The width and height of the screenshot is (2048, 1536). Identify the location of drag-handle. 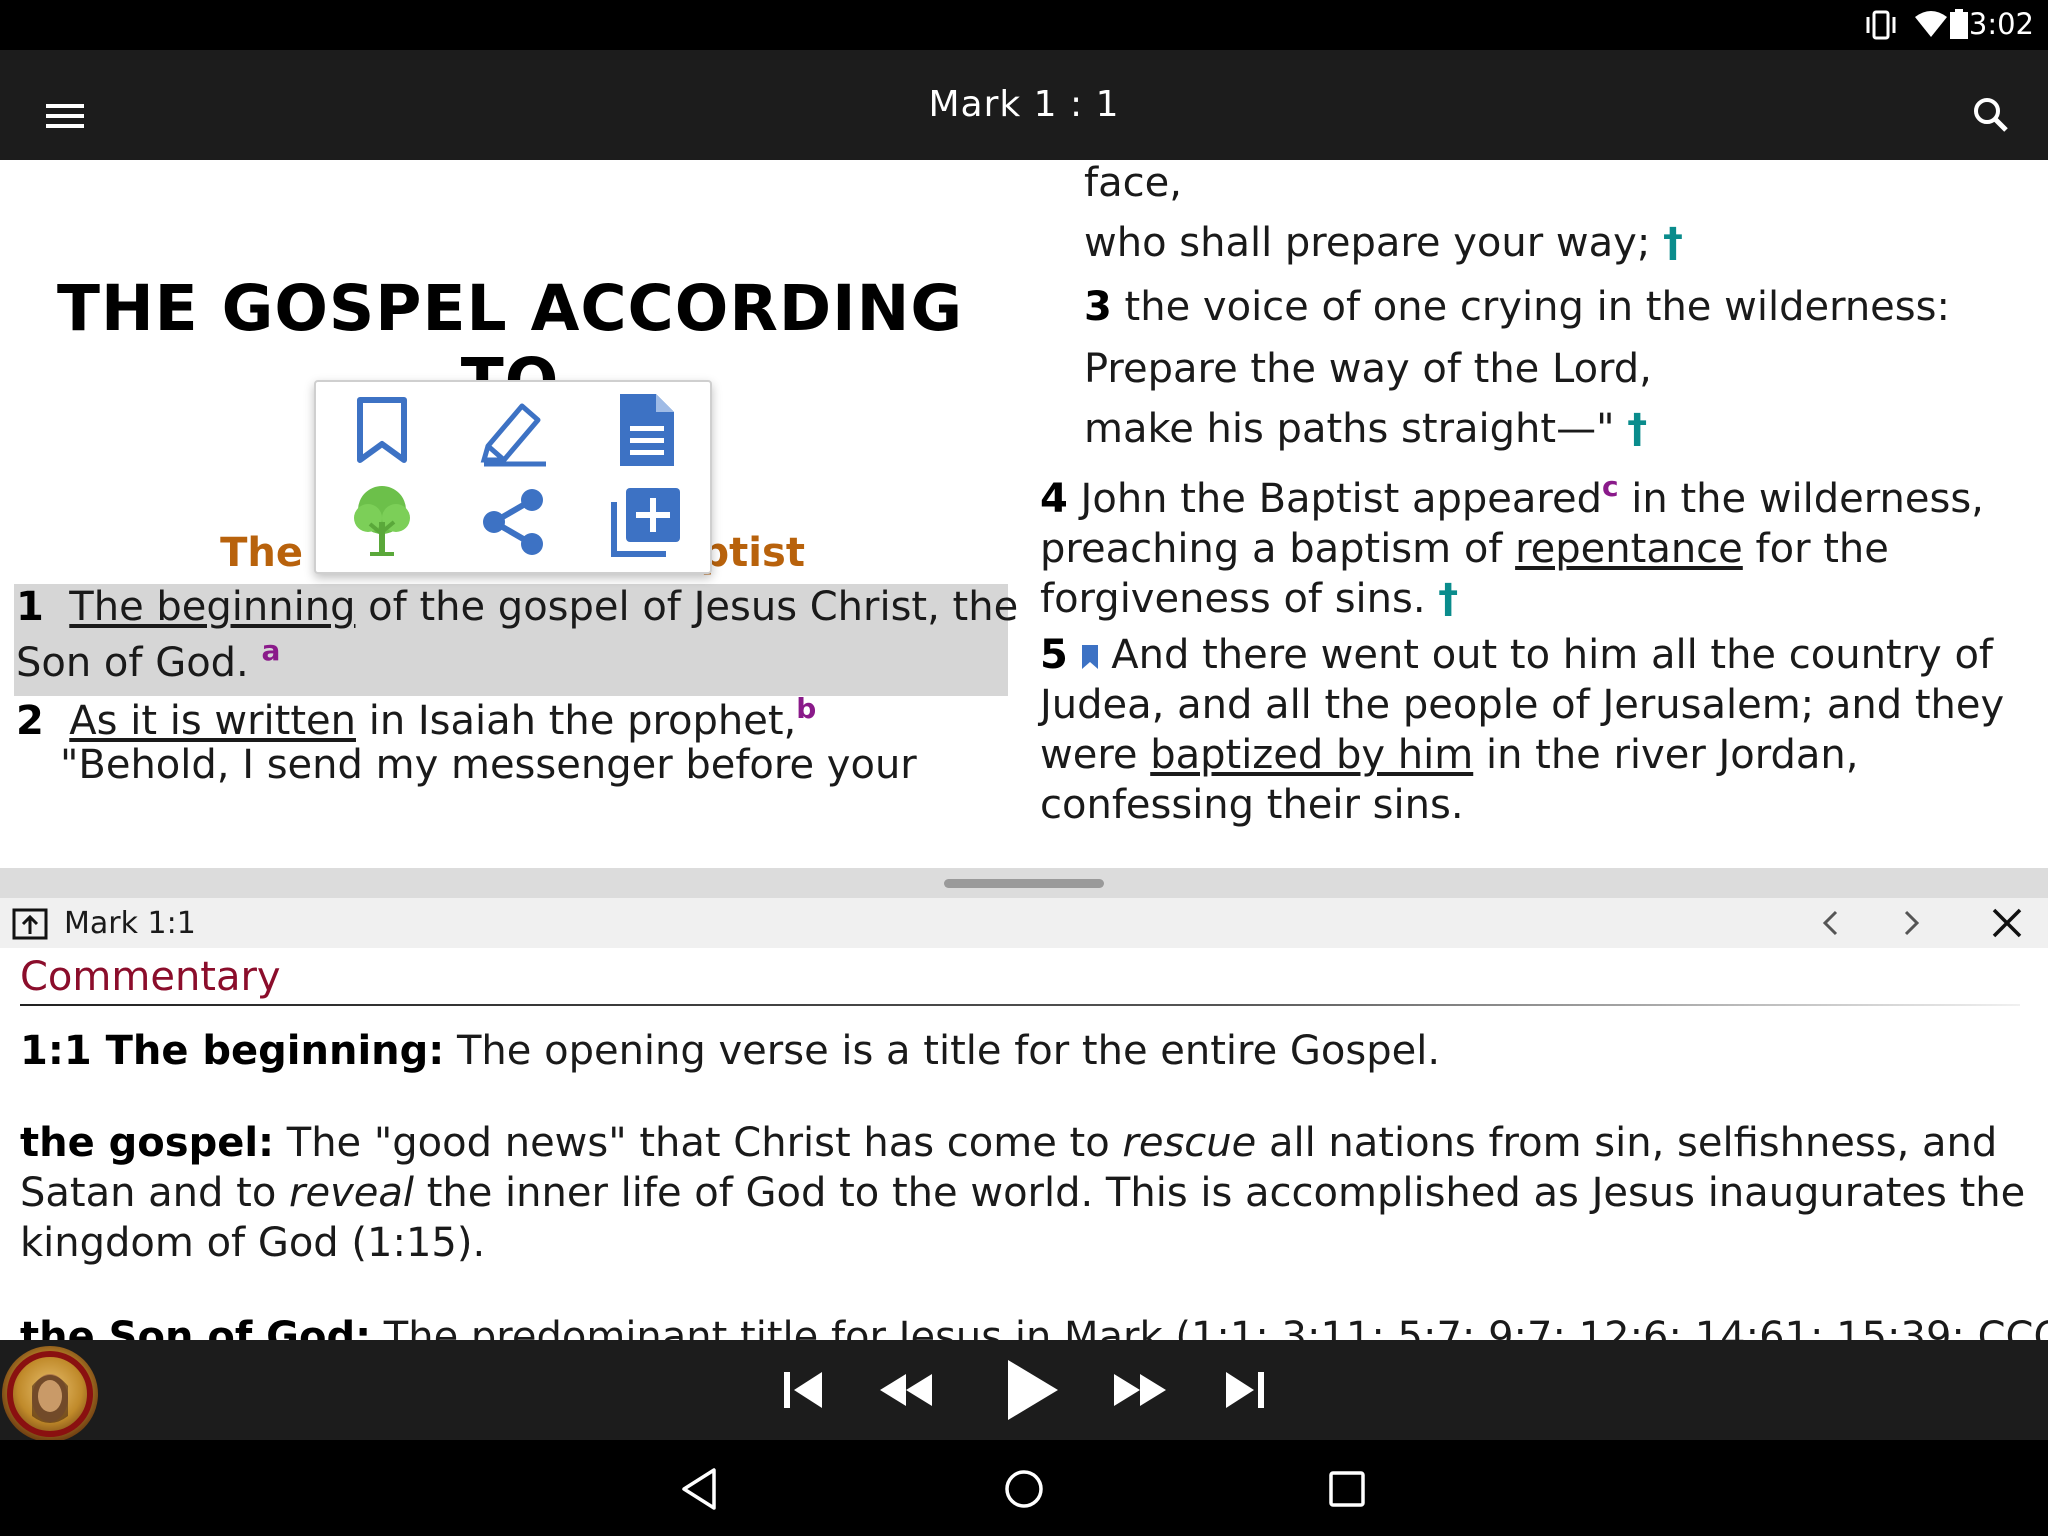
(1024, 883).